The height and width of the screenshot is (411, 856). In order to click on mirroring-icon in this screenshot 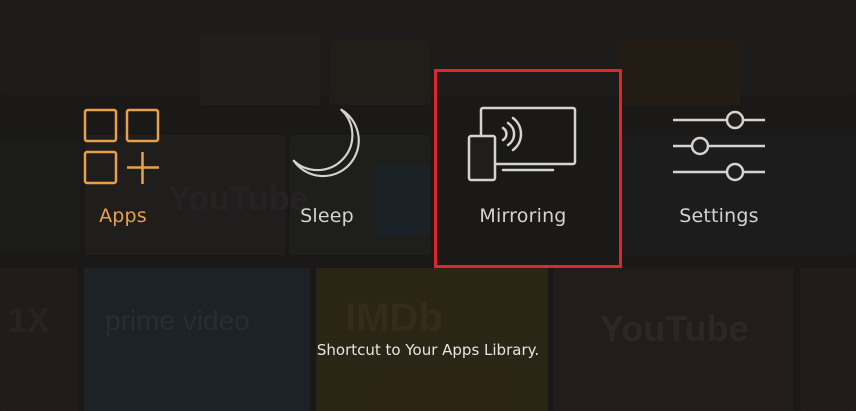, I will do `click(522, 144)`.